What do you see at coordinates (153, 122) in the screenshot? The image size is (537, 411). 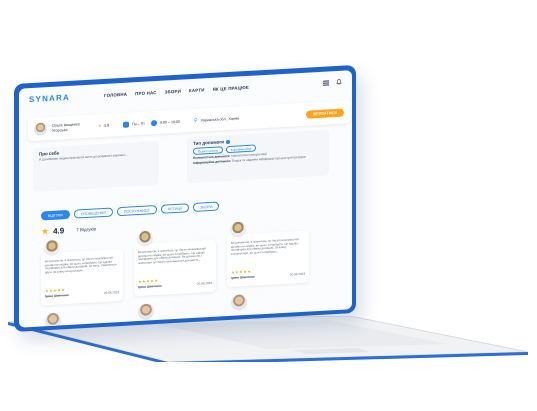 I see `clock-icon` at bounding box center [153, 122].